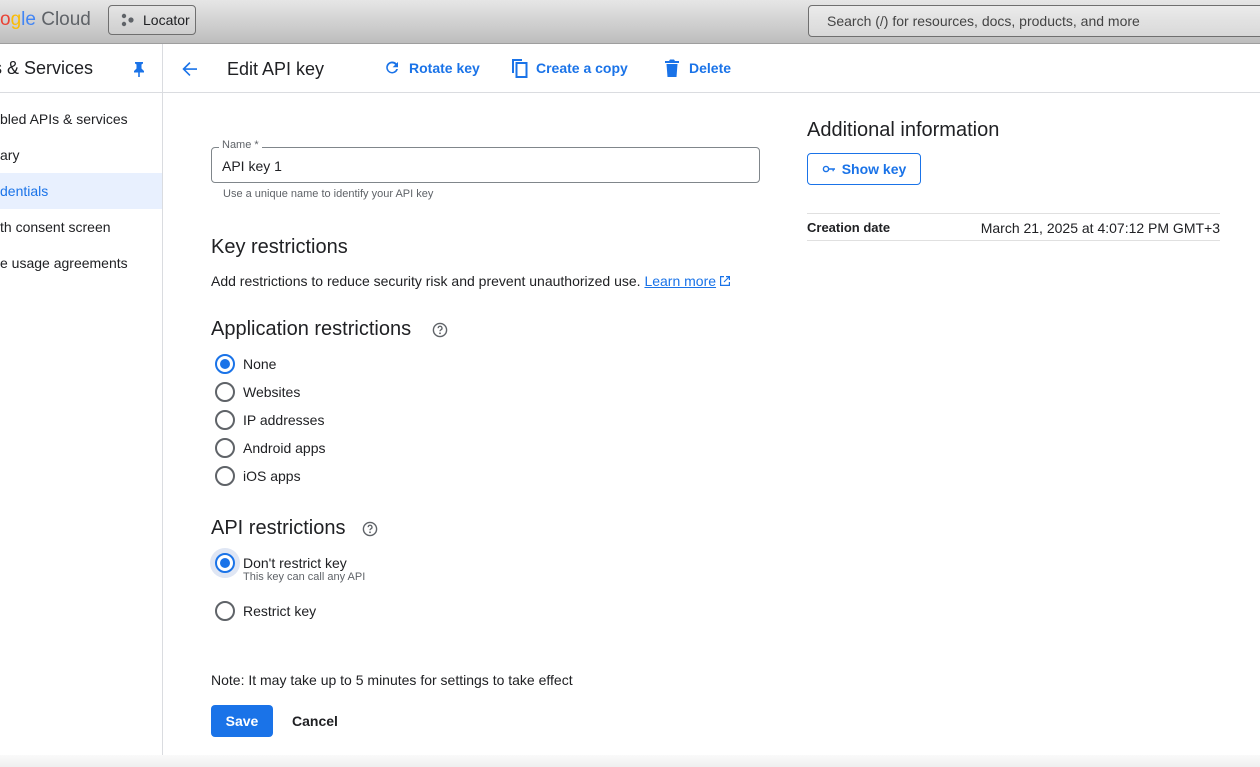  What do you see at coordinates (190, 69) in the screenshot?
I see `back-arrow-icon` at bounding box center [190, 69].